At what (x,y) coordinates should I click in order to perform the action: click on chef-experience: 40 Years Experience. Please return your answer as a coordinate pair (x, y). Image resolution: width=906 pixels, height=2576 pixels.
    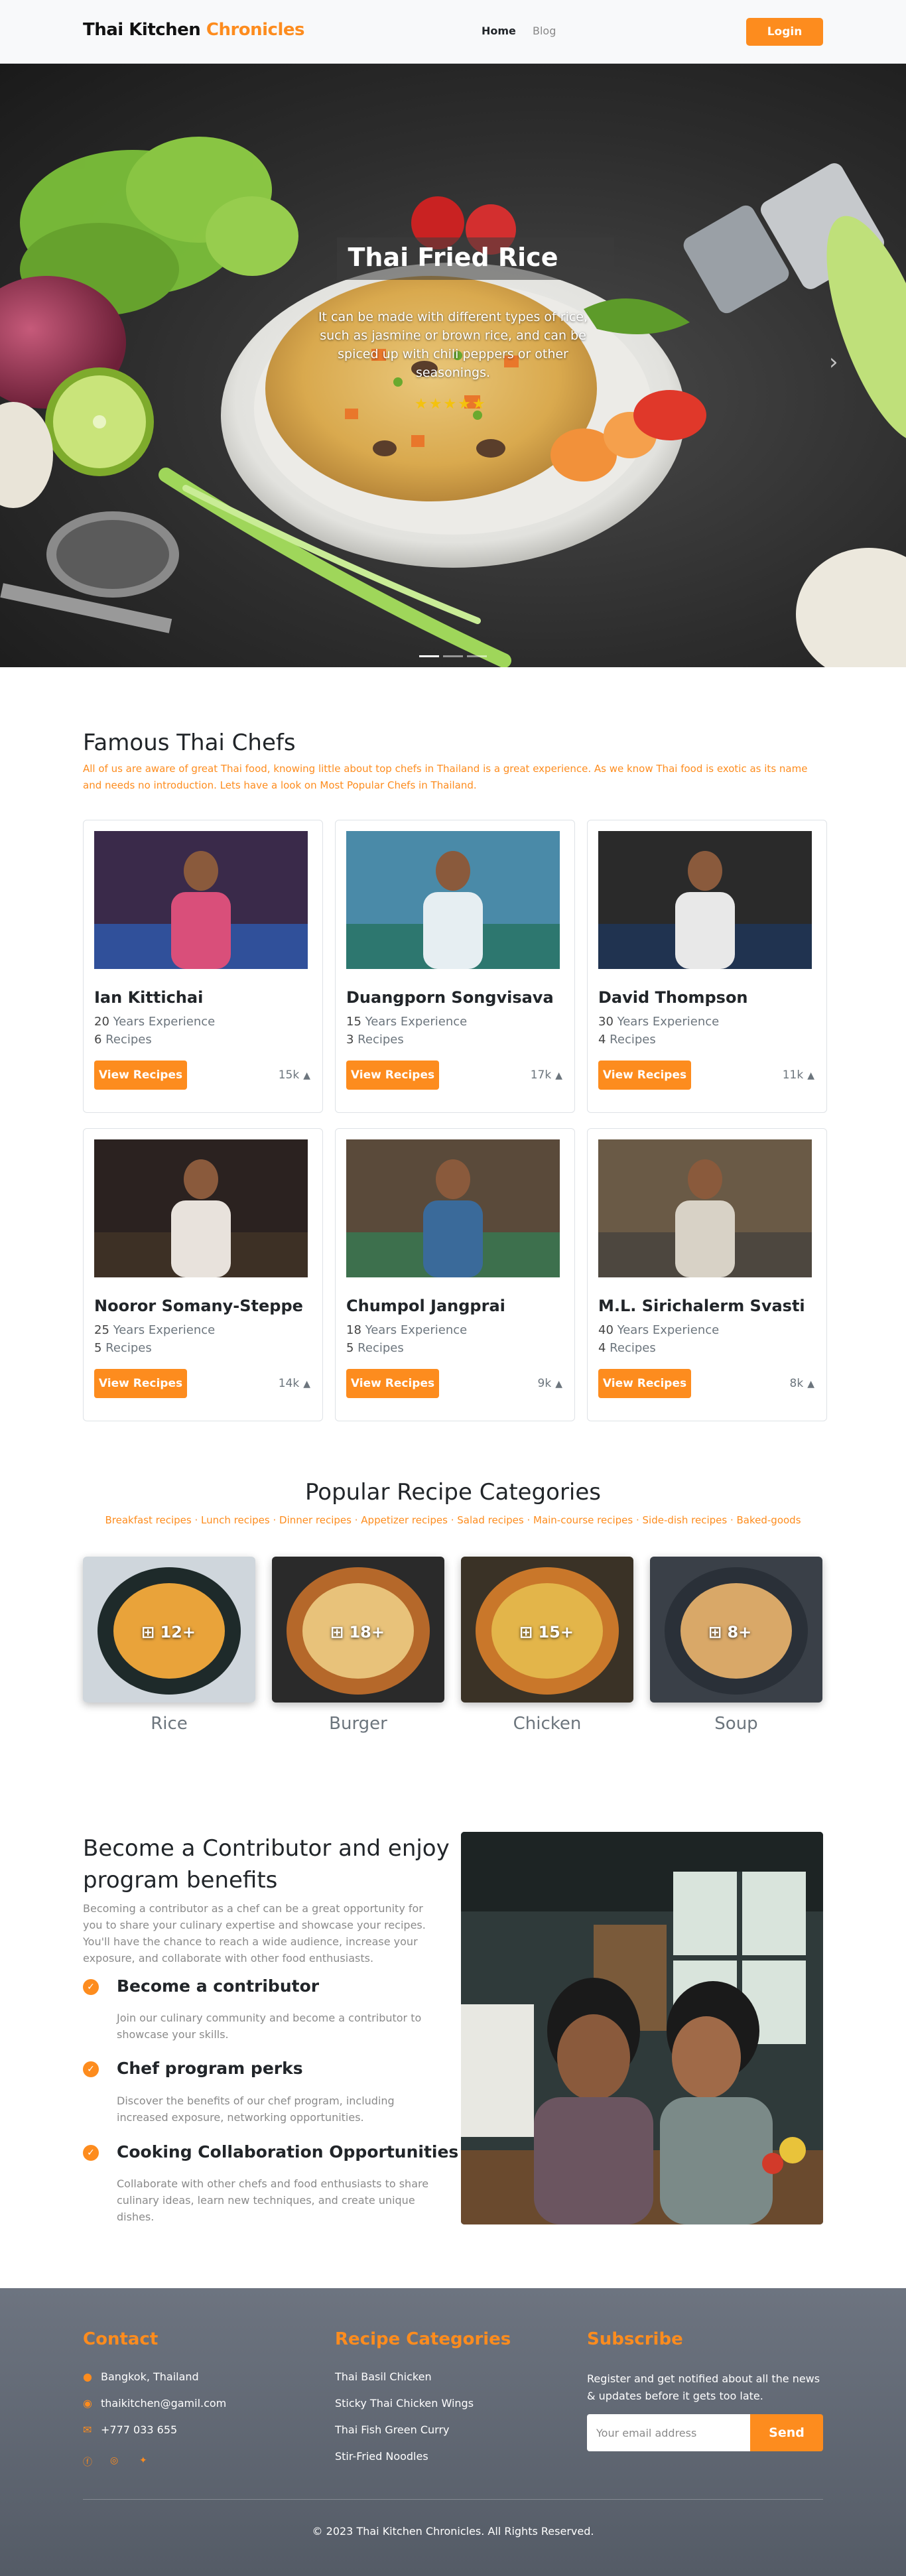
    Looking at the image, I should click on (658, 1330).